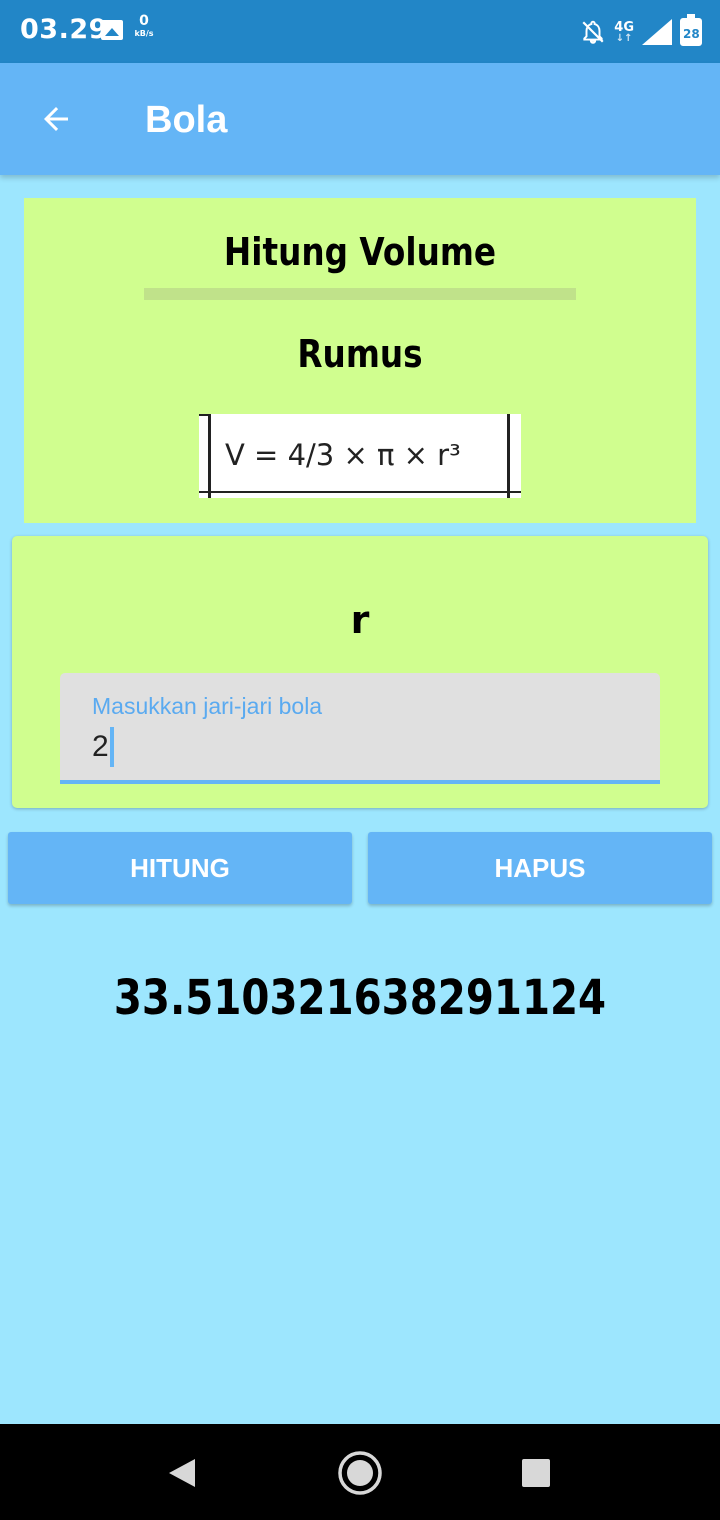 The width and height of the screenshot is (720, 1520). Describe the element at coordinates (186, 120) in the screenshot. I see `page-title: Bola` at that location.